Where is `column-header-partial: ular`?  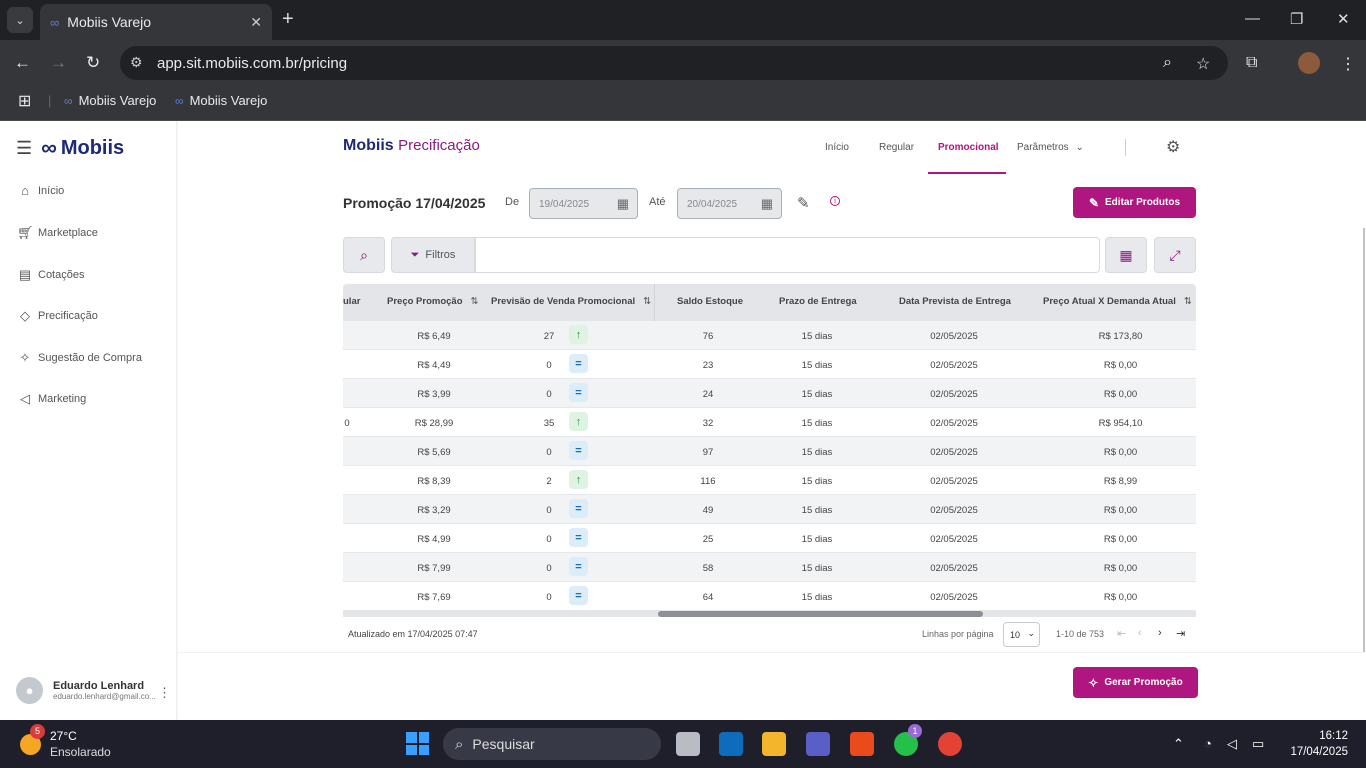 column-header-partial: ular is located at coordinates (351, 301).